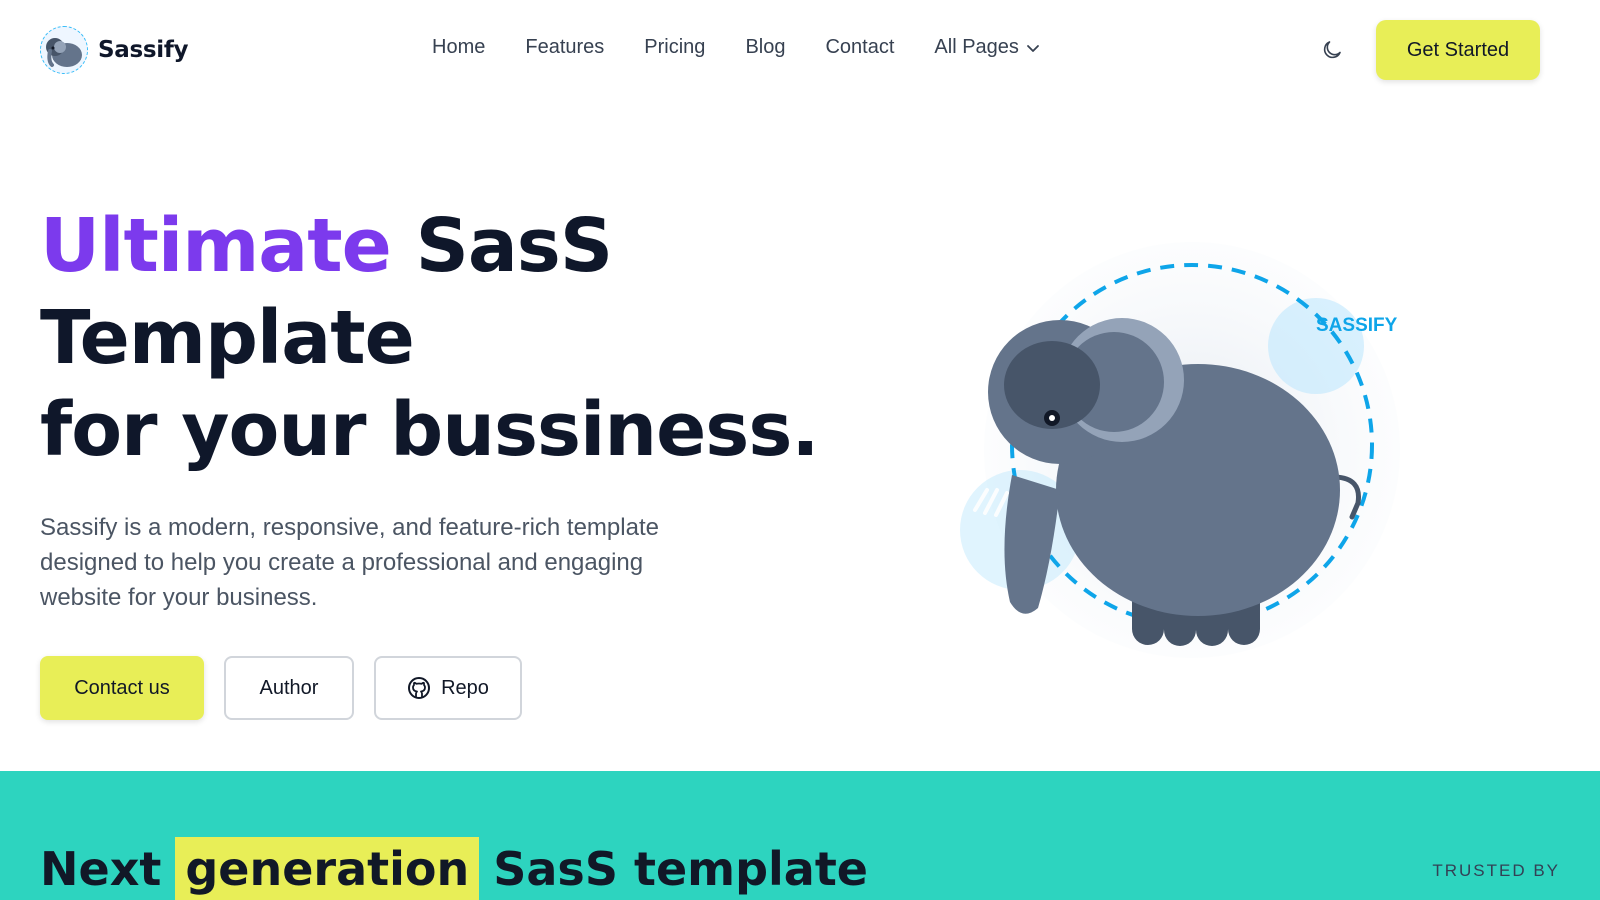 This screenshot has width=1600, height=900. Describe the element at coordinates (1316, 346) in the screenshot. I see `bubble-top-right` at that location.